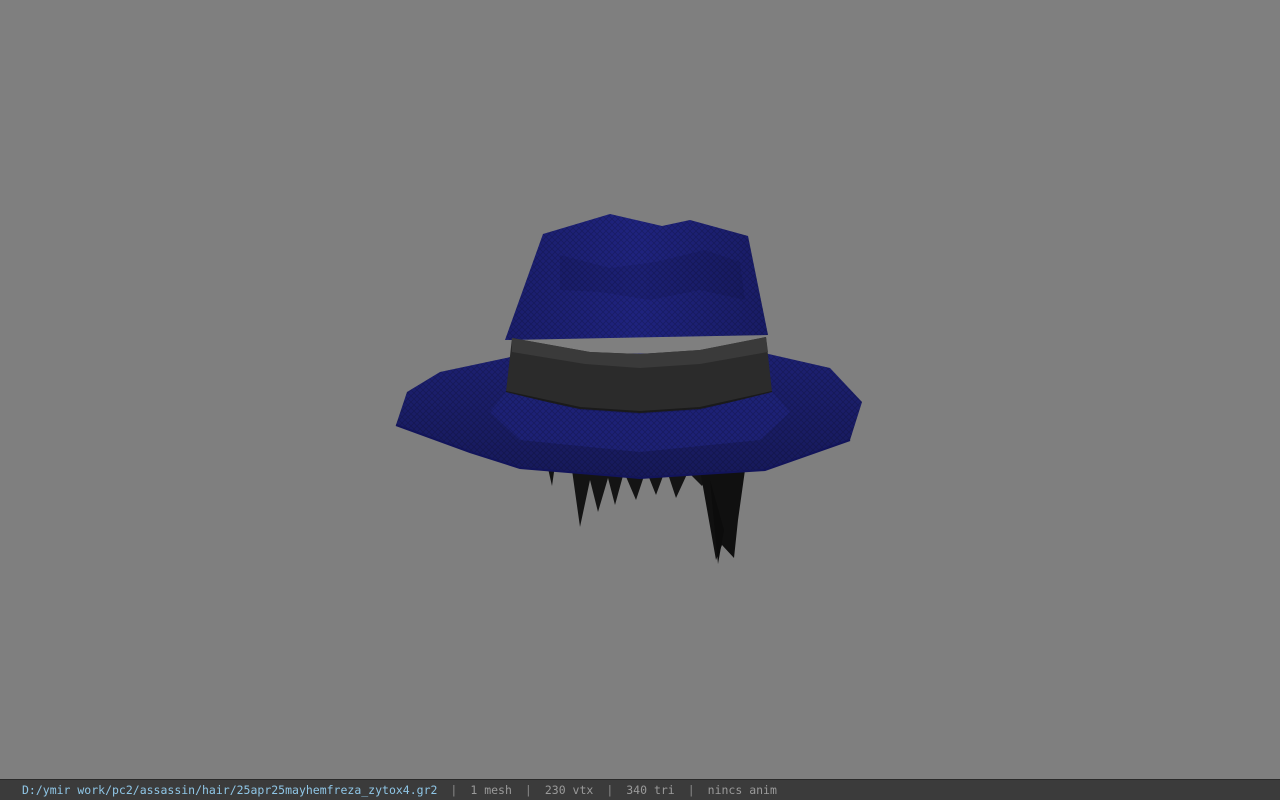  What do you see at coordinates (650, 790) in the screenshot?
I see `triangle-count: 340 tri` at bounding box center [650, 790].